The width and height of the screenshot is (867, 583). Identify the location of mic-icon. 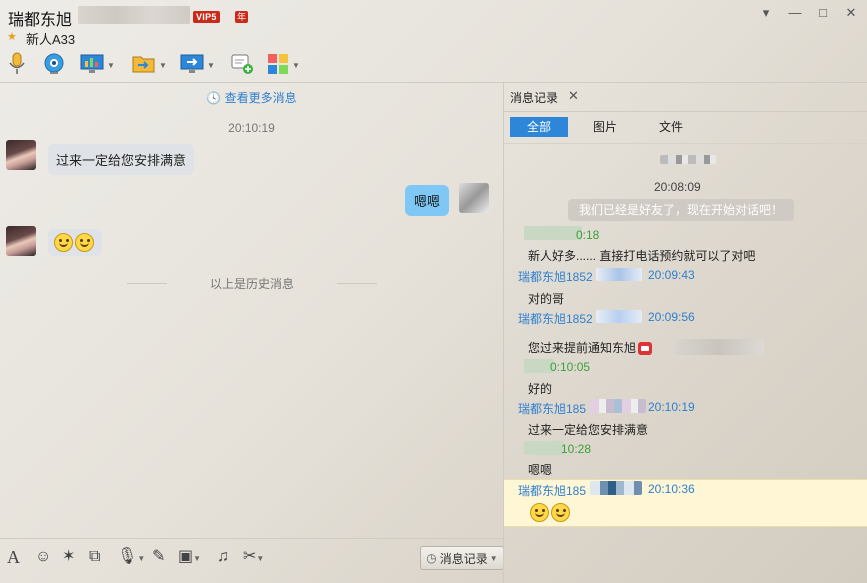
(17, 65).